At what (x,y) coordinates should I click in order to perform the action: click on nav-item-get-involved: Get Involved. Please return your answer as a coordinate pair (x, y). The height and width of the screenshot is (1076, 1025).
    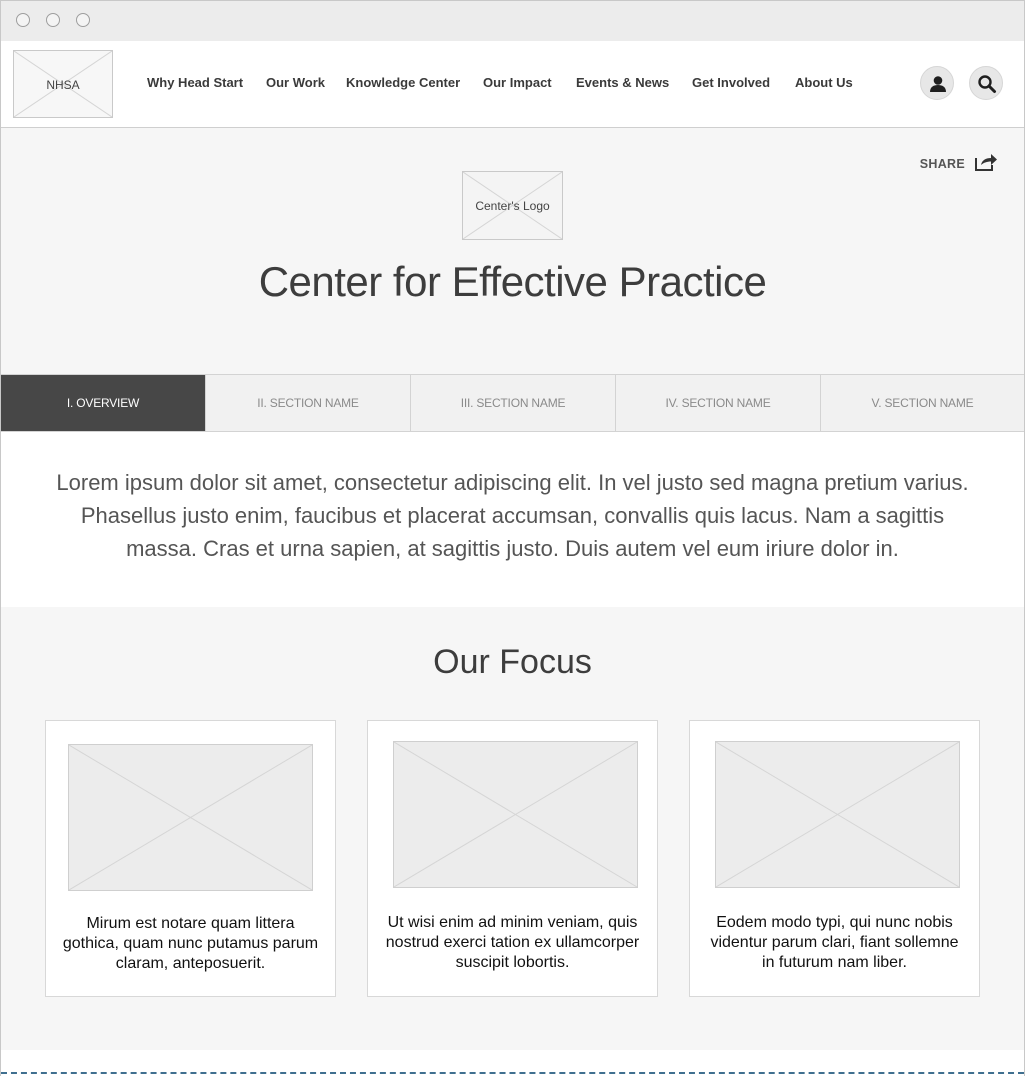
    Looking at the image, I should click on (731, 82).